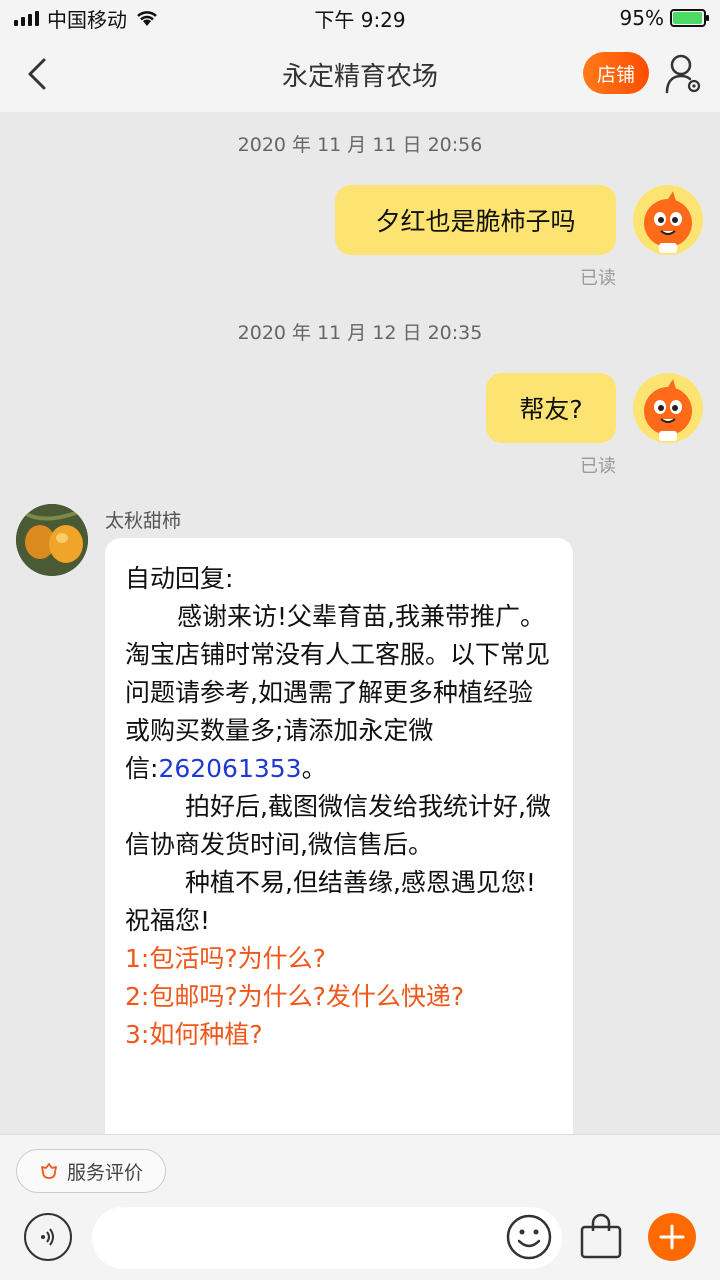 Image resolution: width=720 pixels, height=1280 pixels. Describe the element at coordinates (475, 220) in the screenshot. I see `message-bubble-out: 夕红也是脆柿子吗` at that location.